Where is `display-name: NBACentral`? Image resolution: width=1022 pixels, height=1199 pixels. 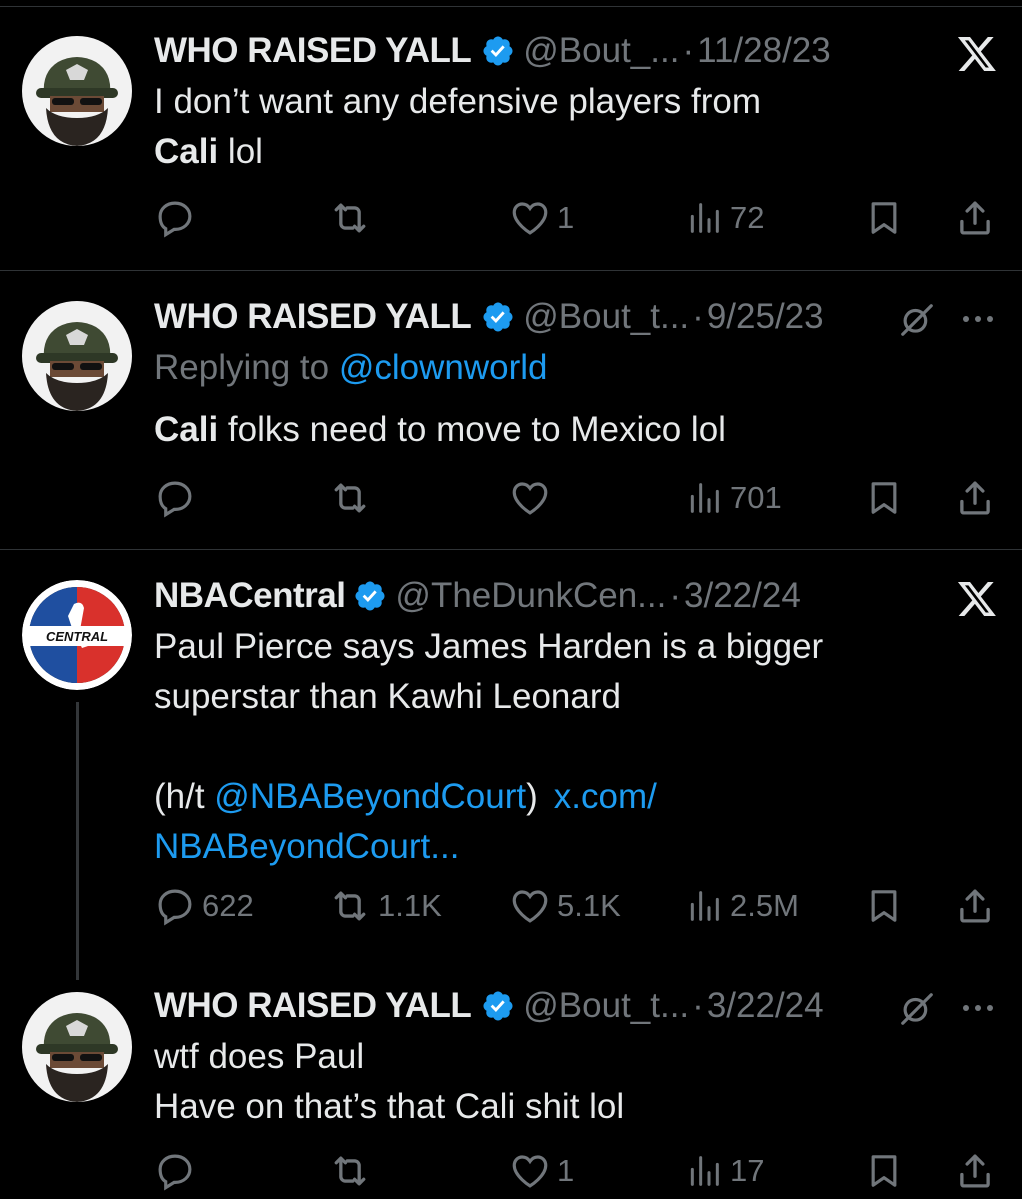
display-name: NBACentral is located at coordinates (250, 596).